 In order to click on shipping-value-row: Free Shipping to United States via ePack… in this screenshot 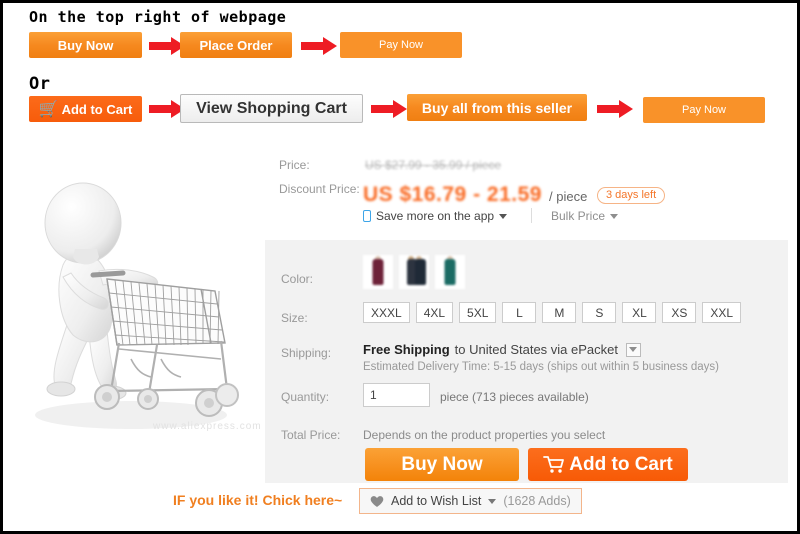, I will do `click(502, 349)`.